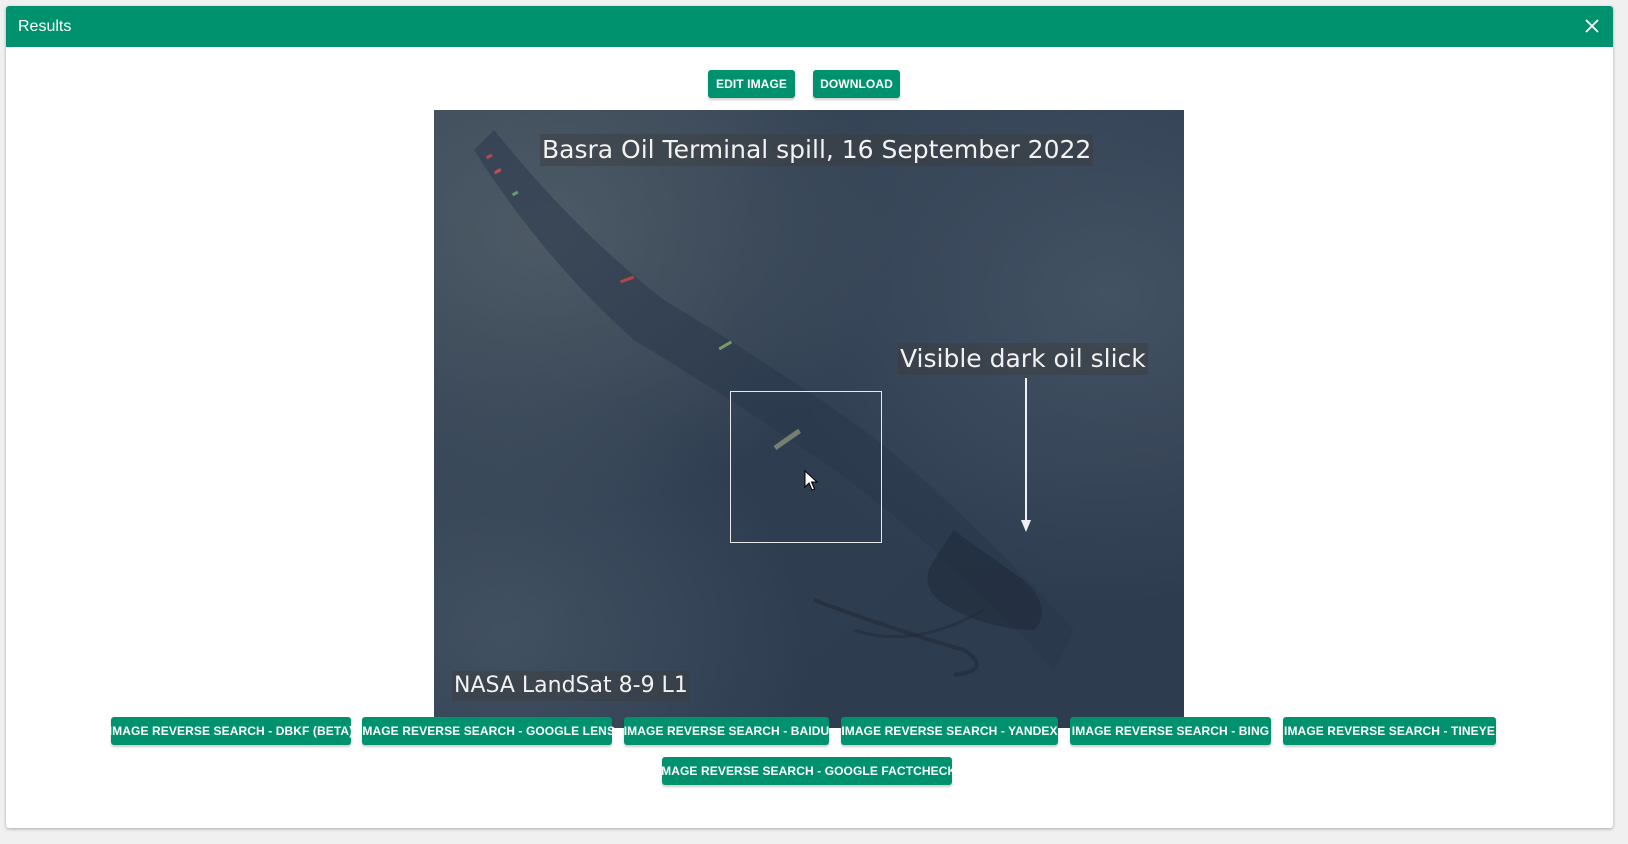  What do you see at coordinates (571, 686) in the screenshot?
I see `image-credit-text: NASA LandSat 8-9 L1` at bounding box center [571, 686].